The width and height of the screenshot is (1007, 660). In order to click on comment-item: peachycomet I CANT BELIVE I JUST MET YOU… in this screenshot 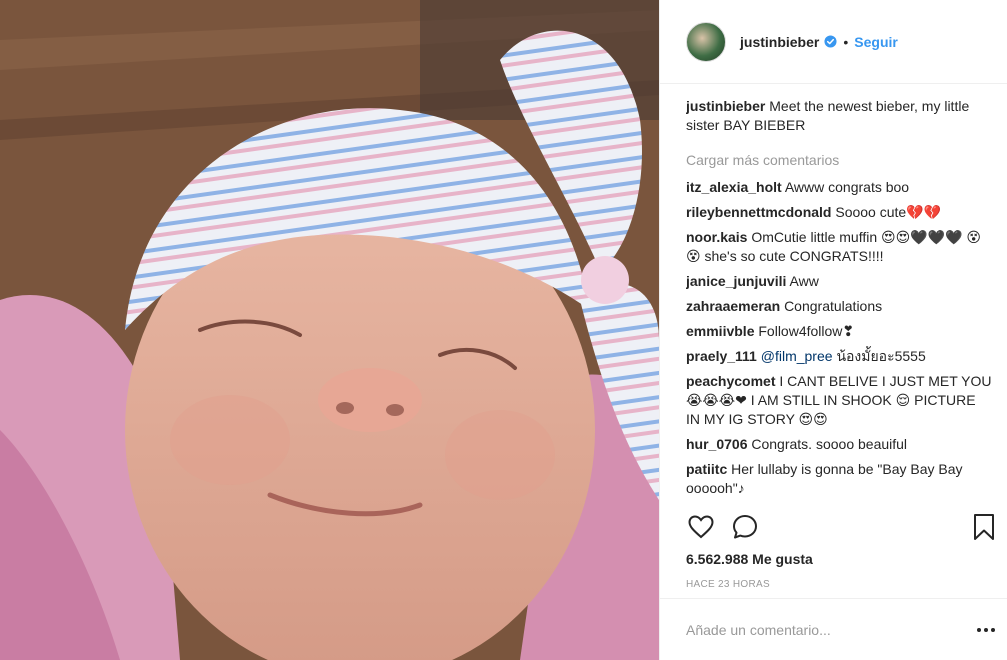, I will do `click(839, 400)`.